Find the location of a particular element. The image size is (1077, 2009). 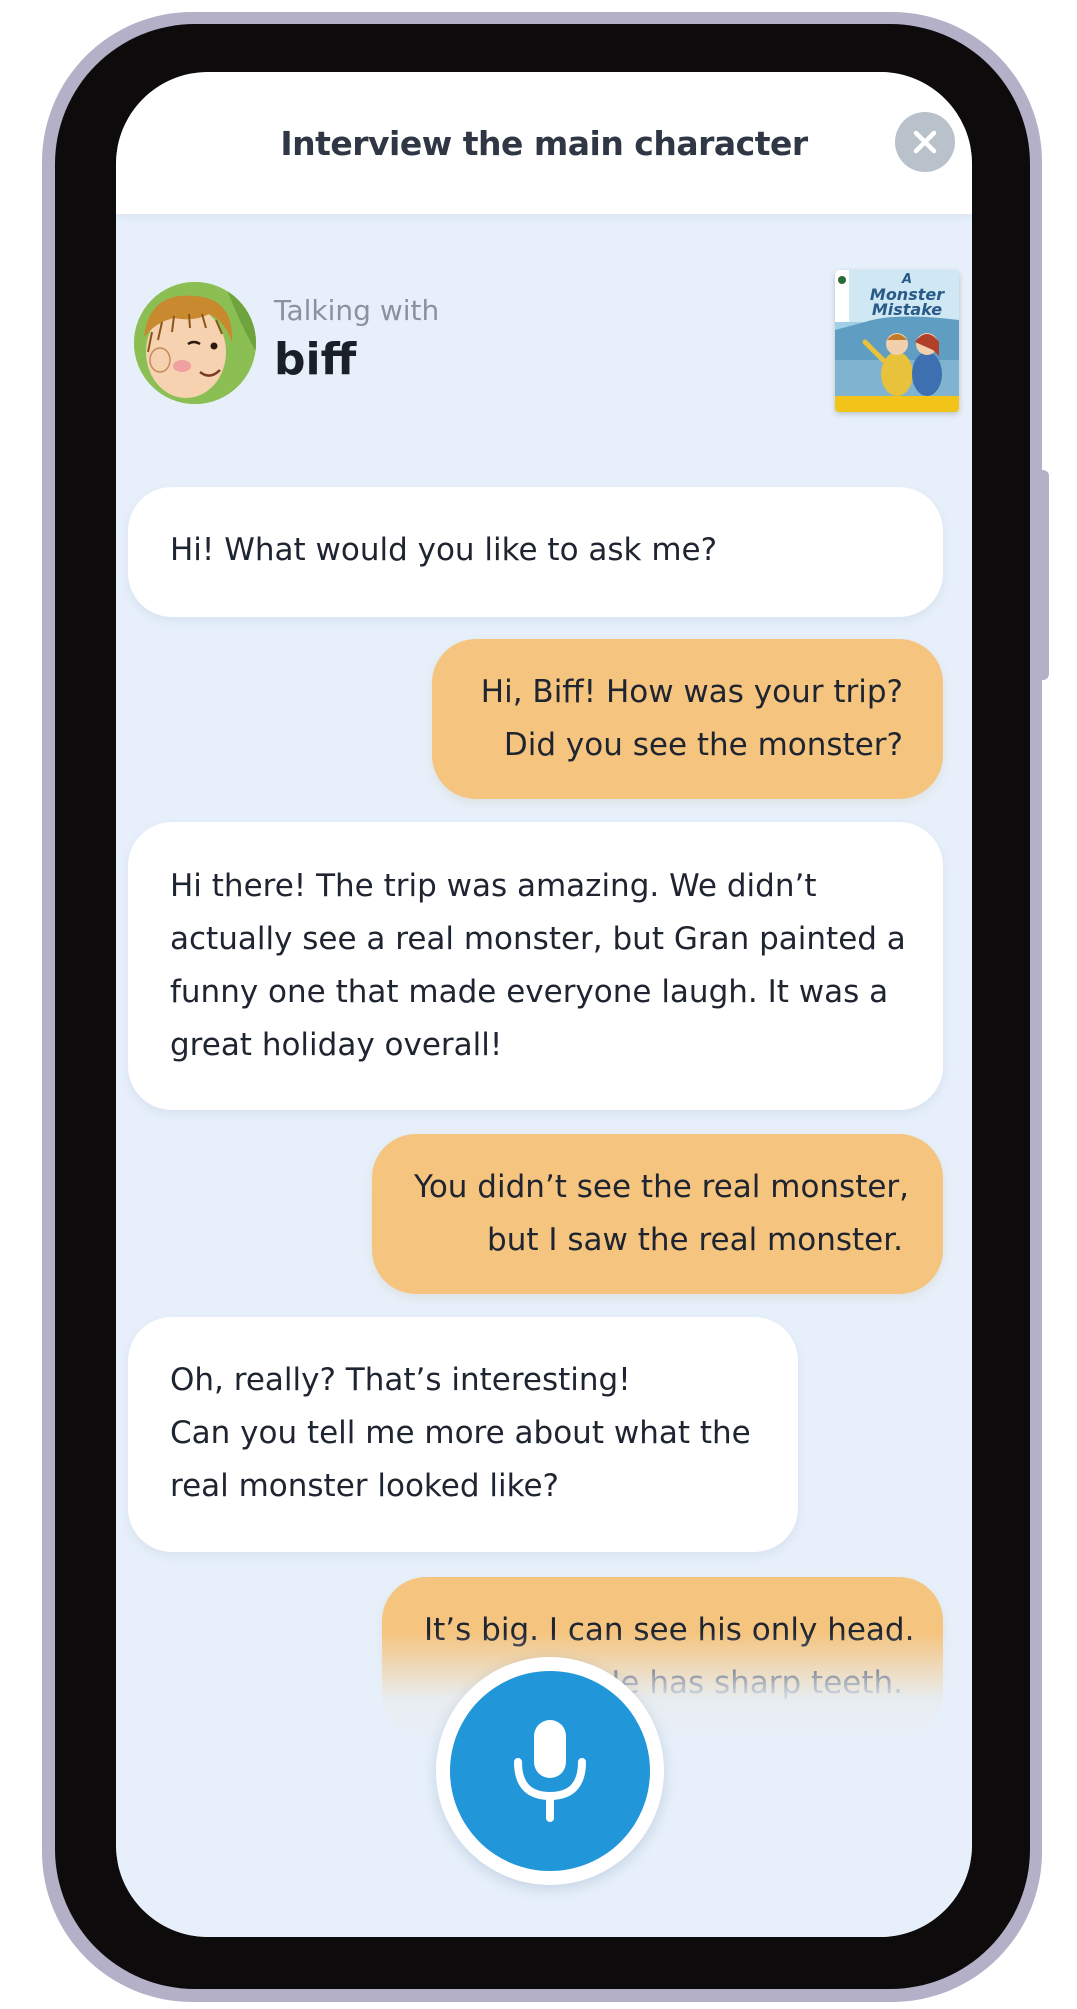

microphone-button is located at coordinates (550, 1771).